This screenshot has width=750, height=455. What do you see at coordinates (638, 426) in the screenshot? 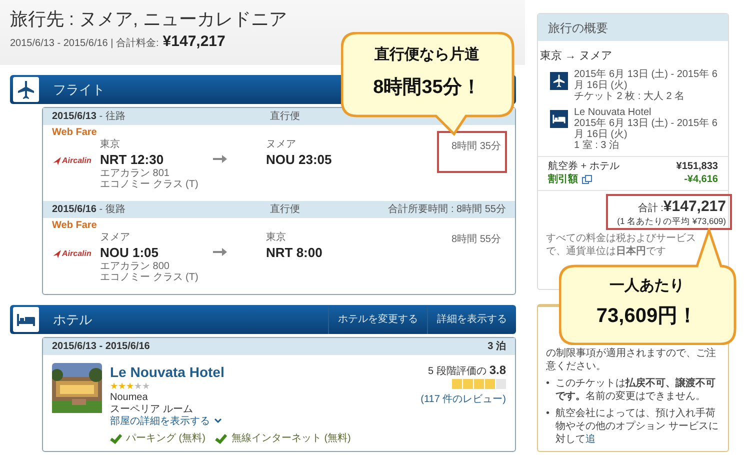
I see `notice-bullet-text: 航空会社によっては、預け入れ手荷物やその他のオプション サービスに対して追` at bounding box center [638, 426].